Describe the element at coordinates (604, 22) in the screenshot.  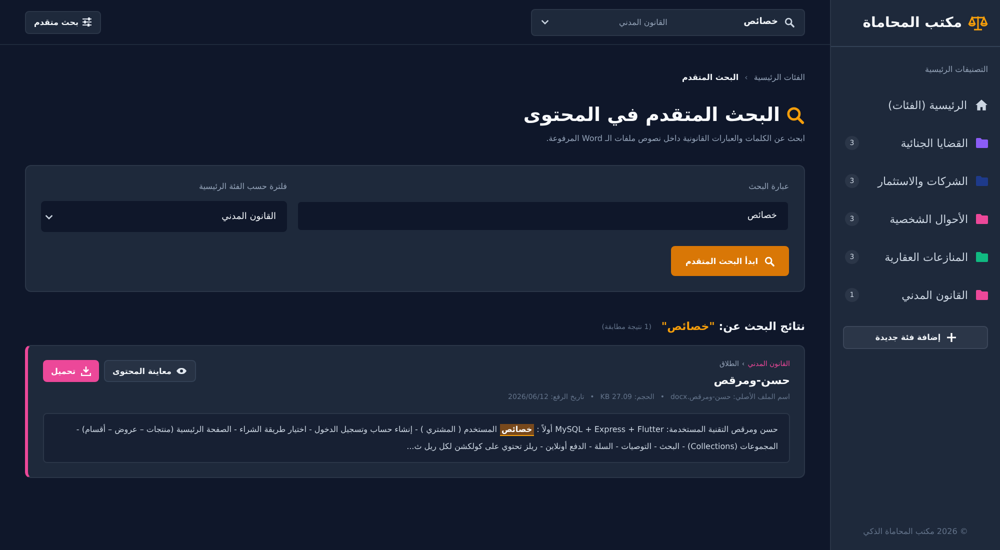
I see `category-select: القانون المدني` at that location.